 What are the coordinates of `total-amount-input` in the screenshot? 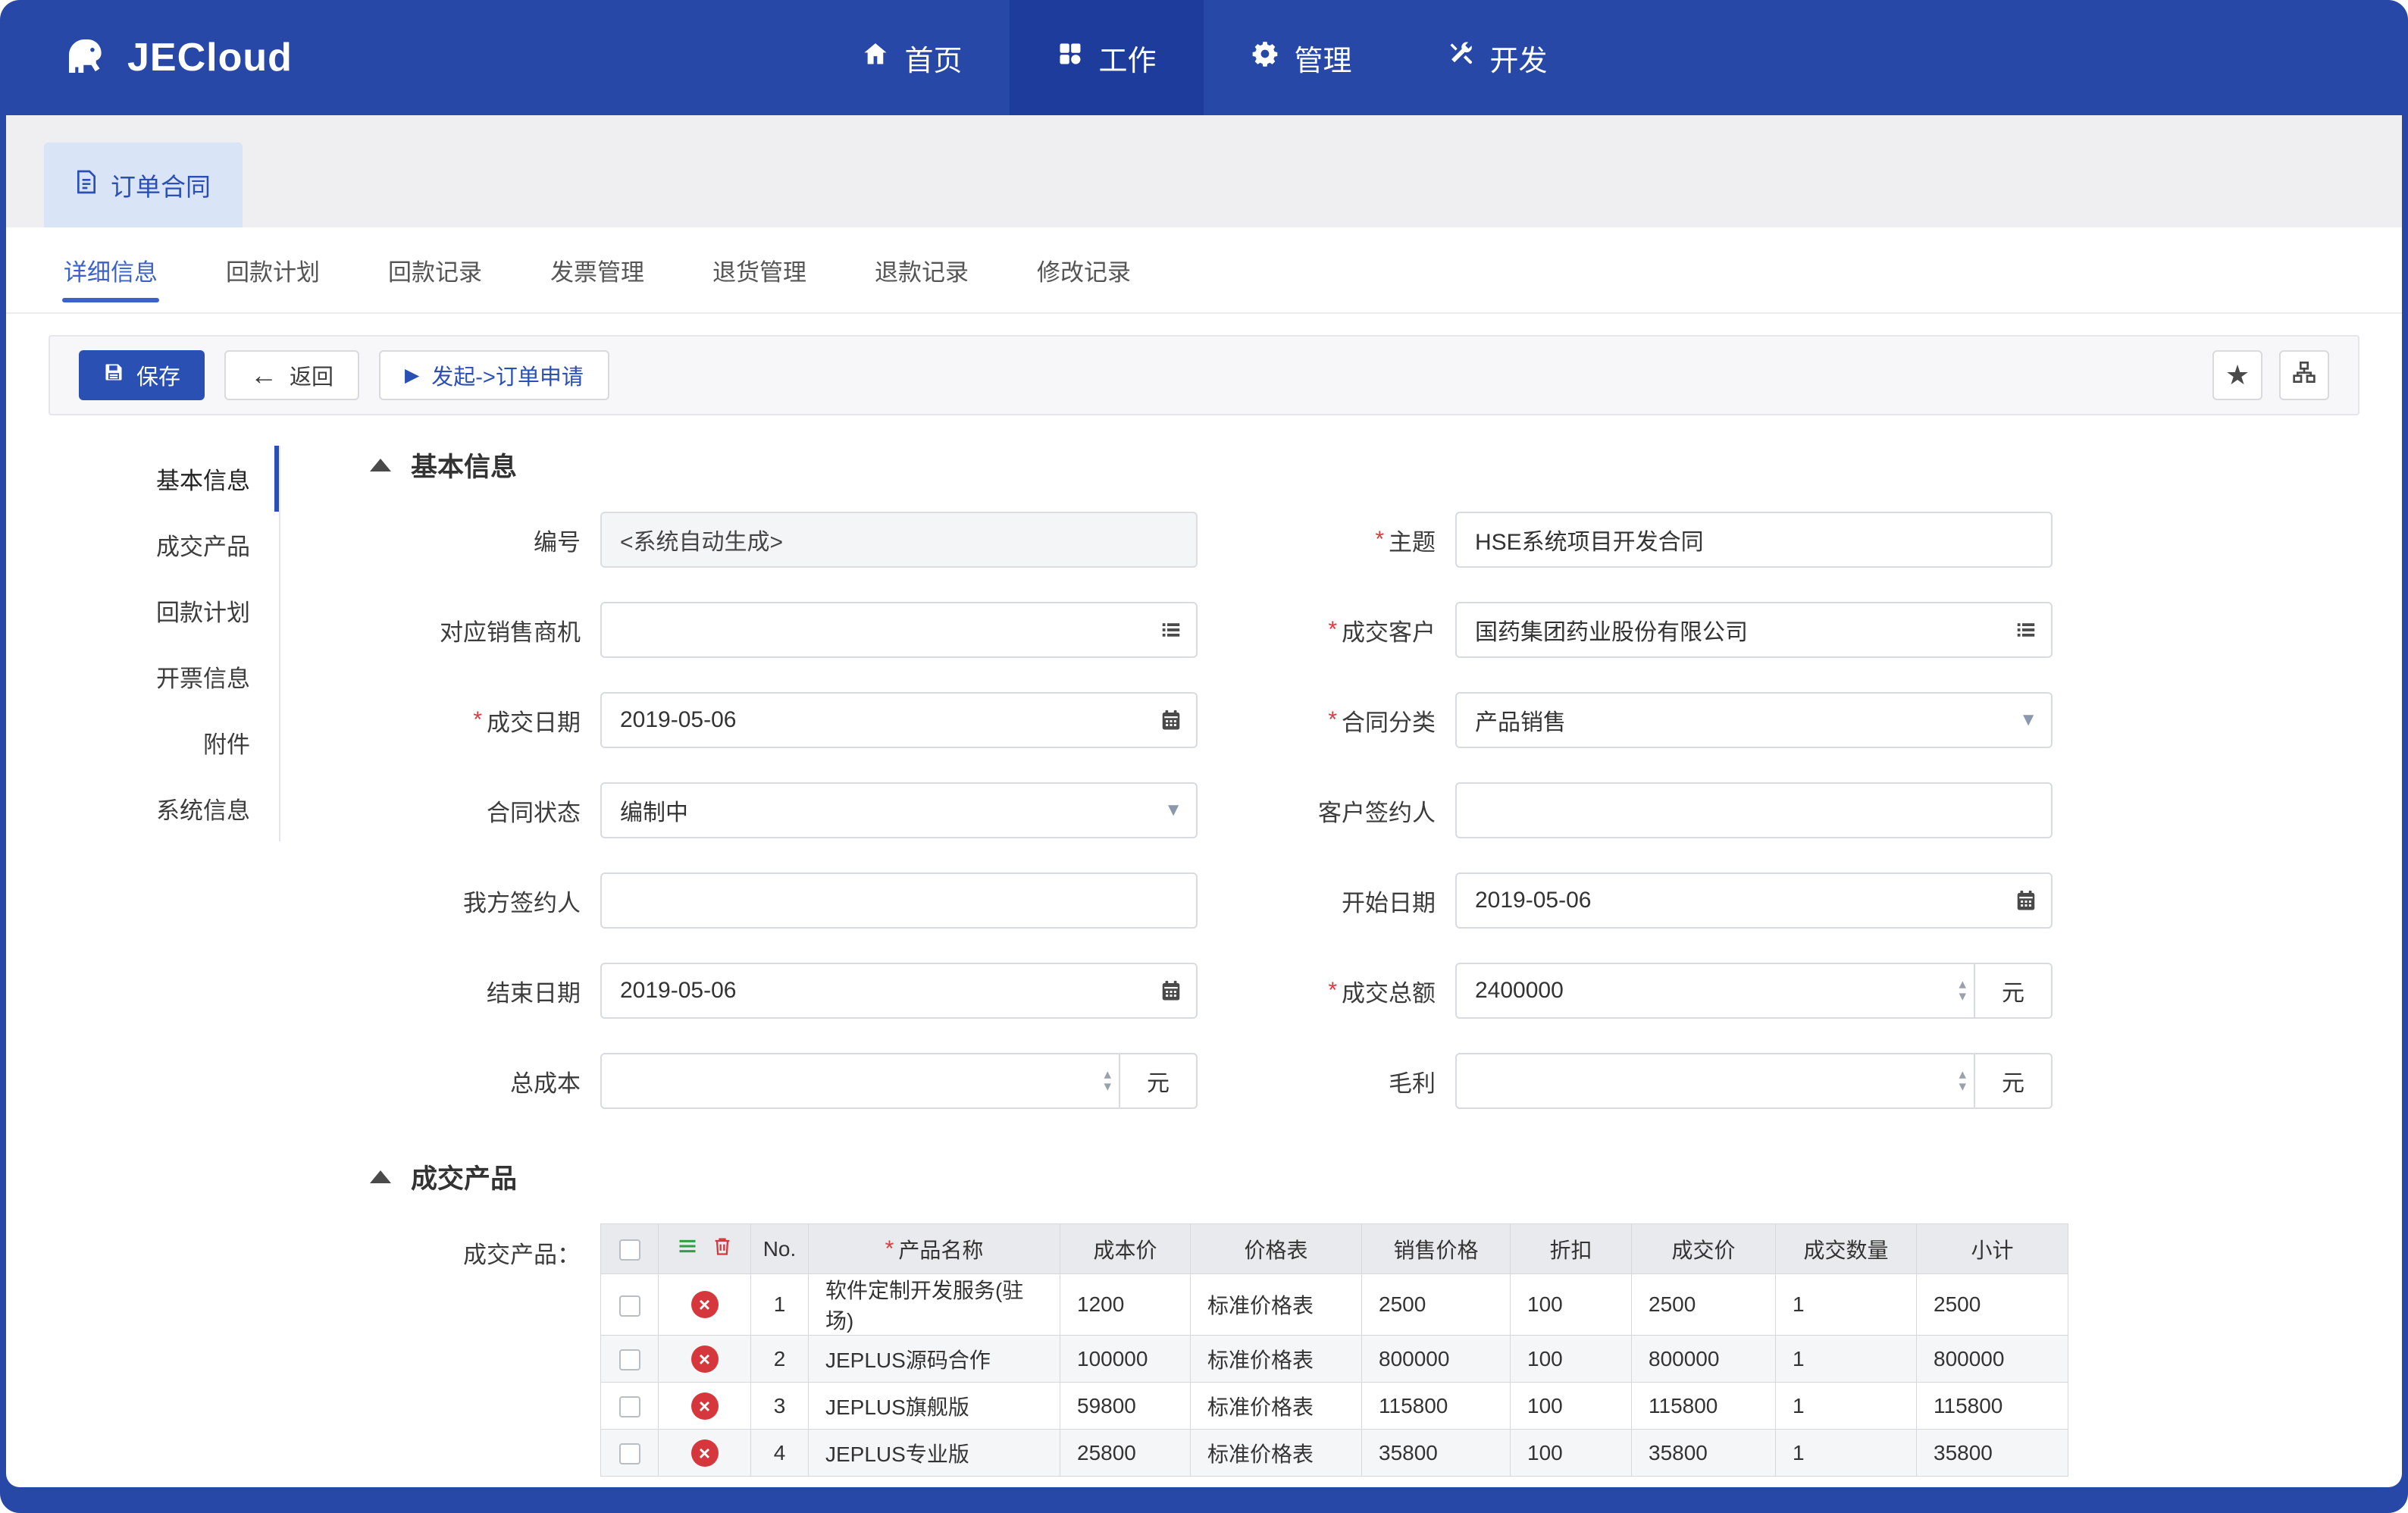 It's located at (1715, 991).